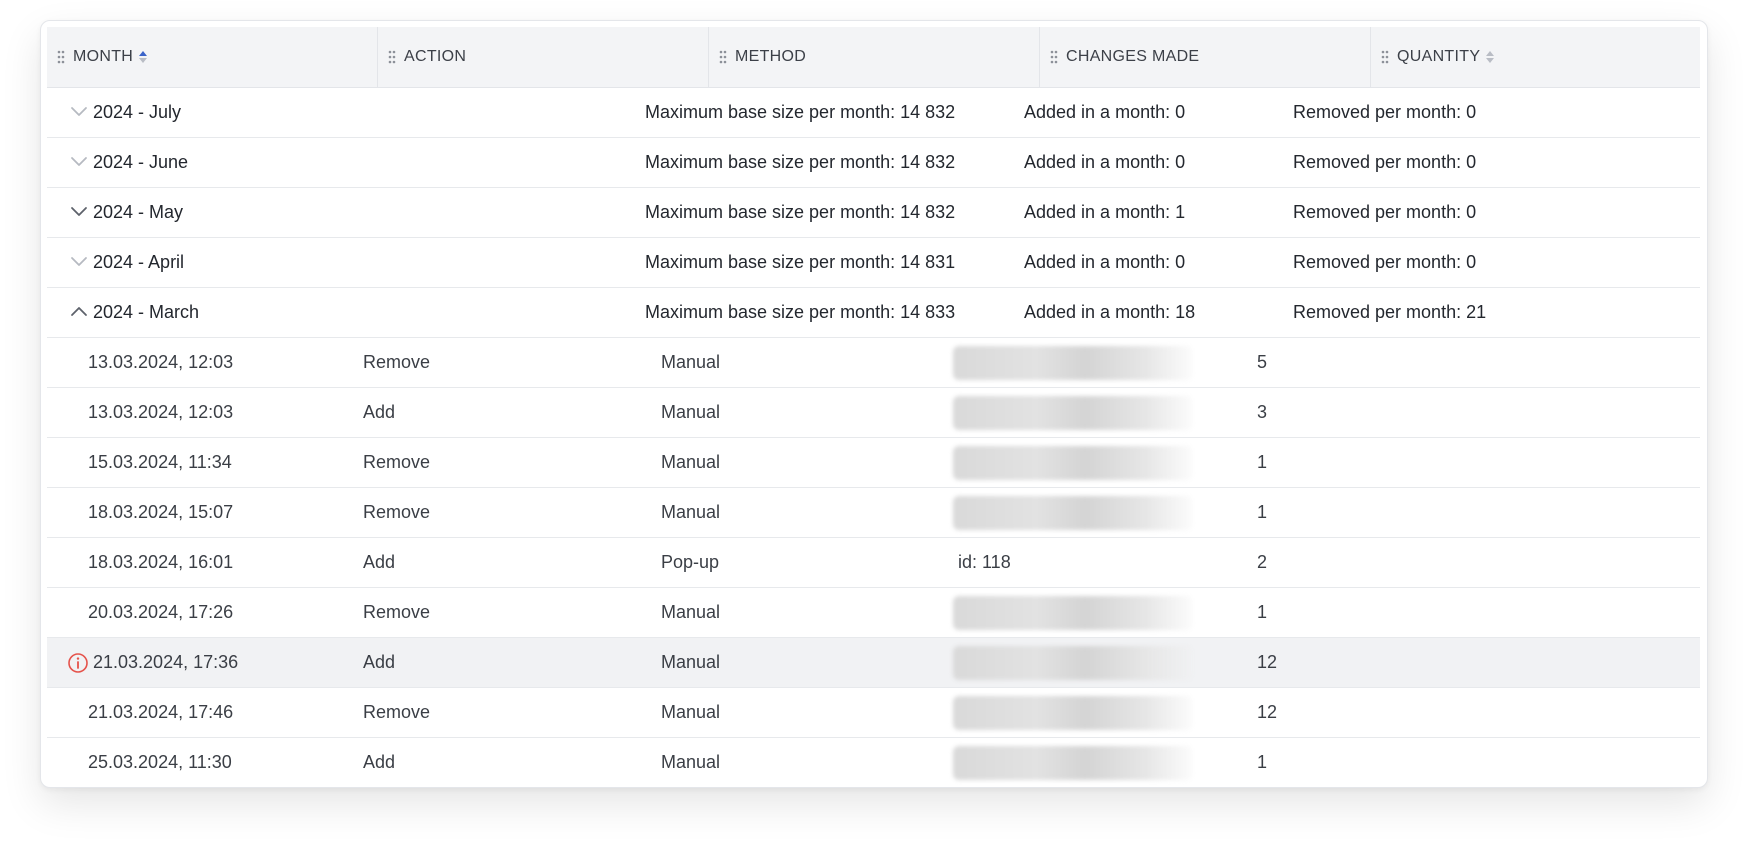 This screenshot has height=849, width=1746. Describe the element at coordinates (161, 712) in the screenshot. I see `row-date: 21.03.2024, 17:46` at that location.